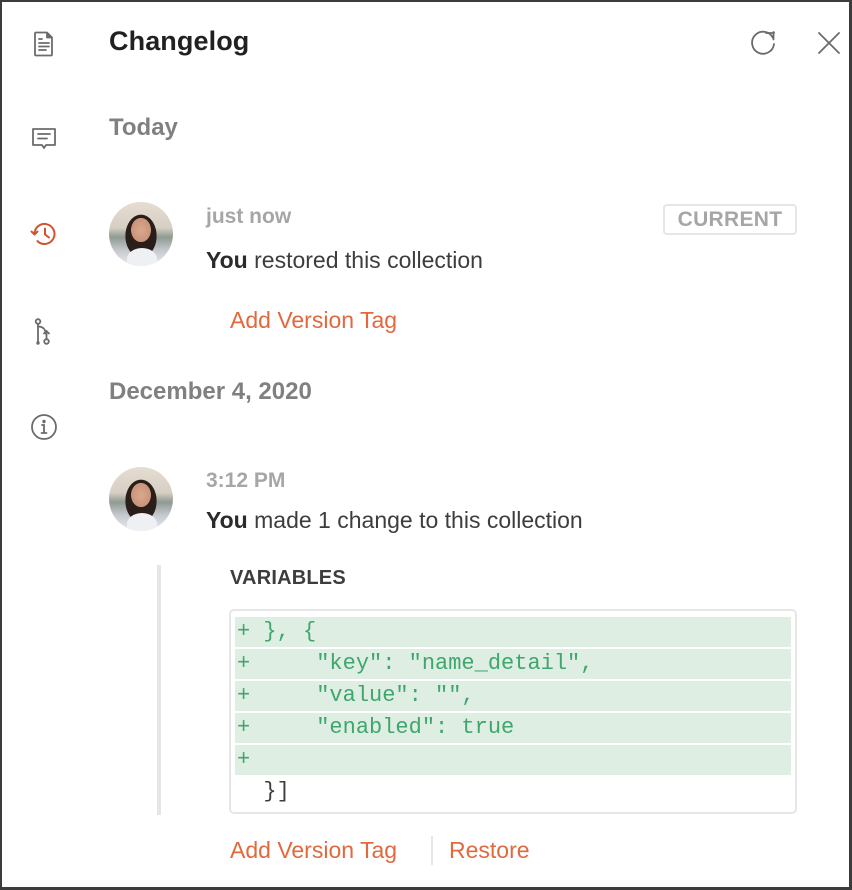 Image resolution: width=852 pixels, height=890 pixels. What do you see at coordinates (513, 664) in the screenshot?
I see `diff-line-added: + "key": "name_detail",` at bounding box center [513, 664].